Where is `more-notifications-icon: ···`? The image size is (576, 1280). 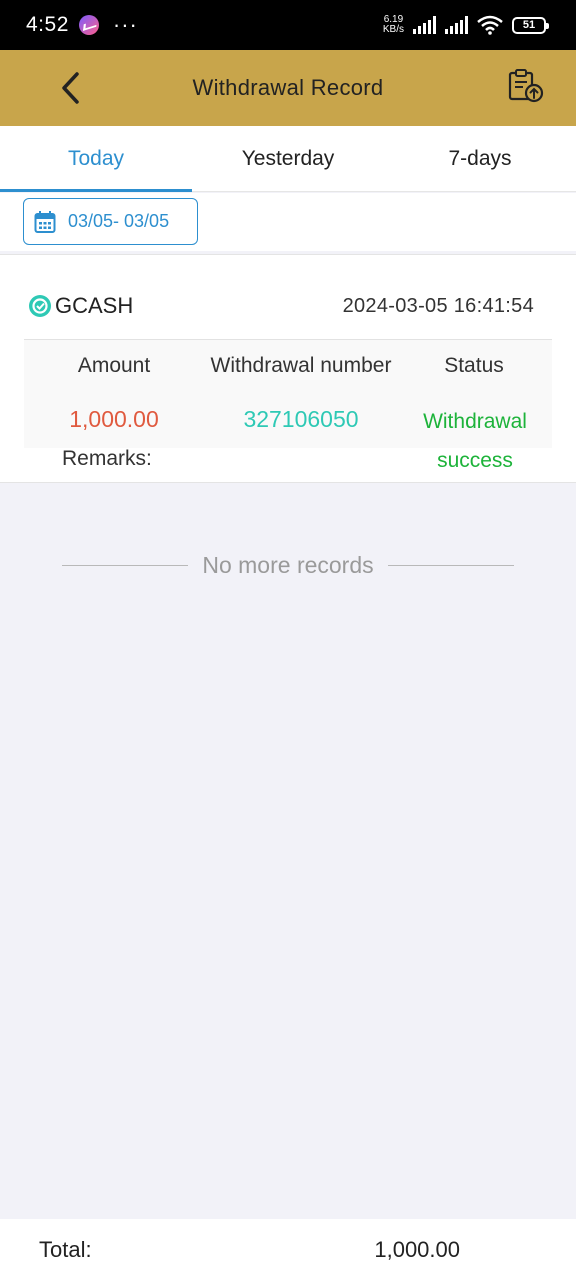 more-notifications-icon: ··· is located at coordinates (125, 24).